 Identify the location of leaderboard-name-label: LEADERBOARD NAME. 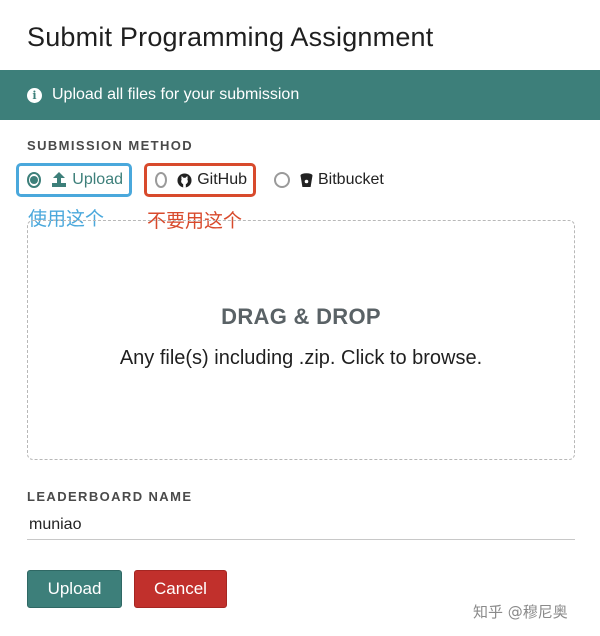
(110, 496).